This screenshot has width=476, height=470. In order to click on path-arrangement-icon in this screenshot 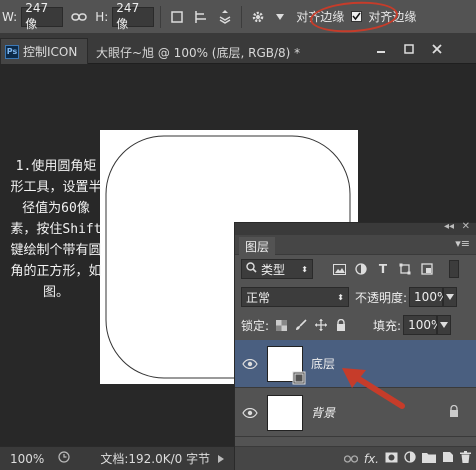, I will do `click(225, 17)`.